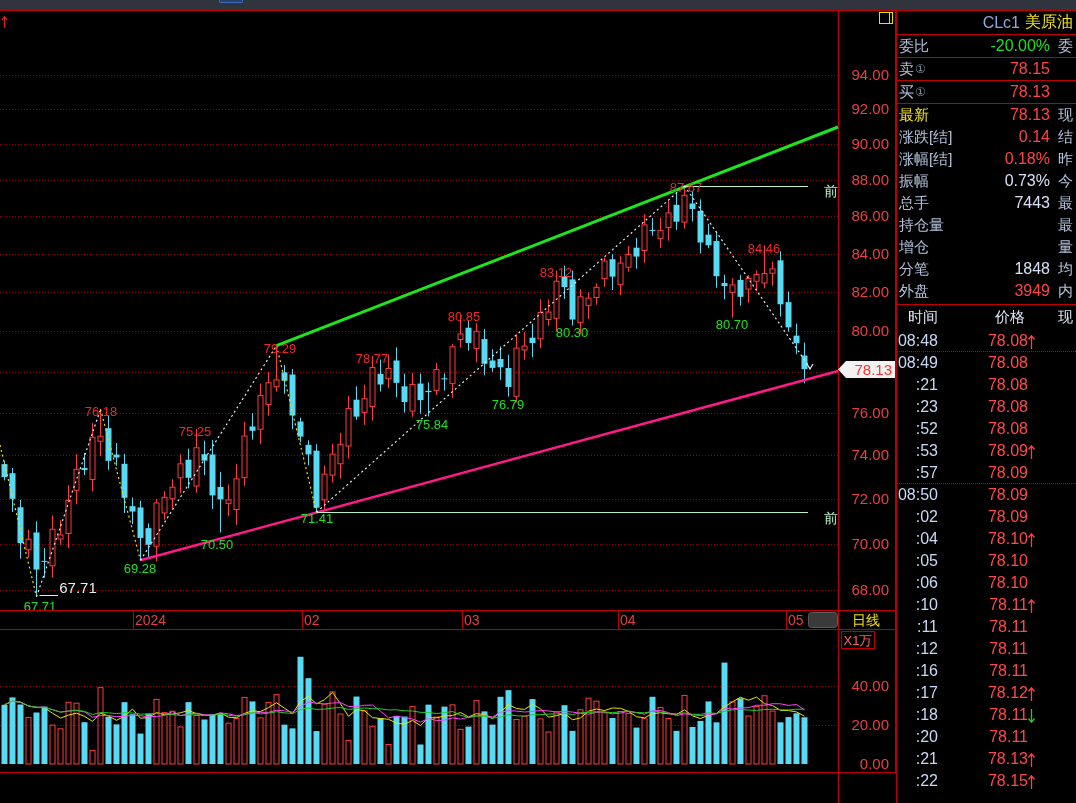 This screenshot has height=803, width=1076. What do you see at coordinates (1010, 317) in the screenshot?
I see `column-header: 价格` at bounding box center [1010, 317].